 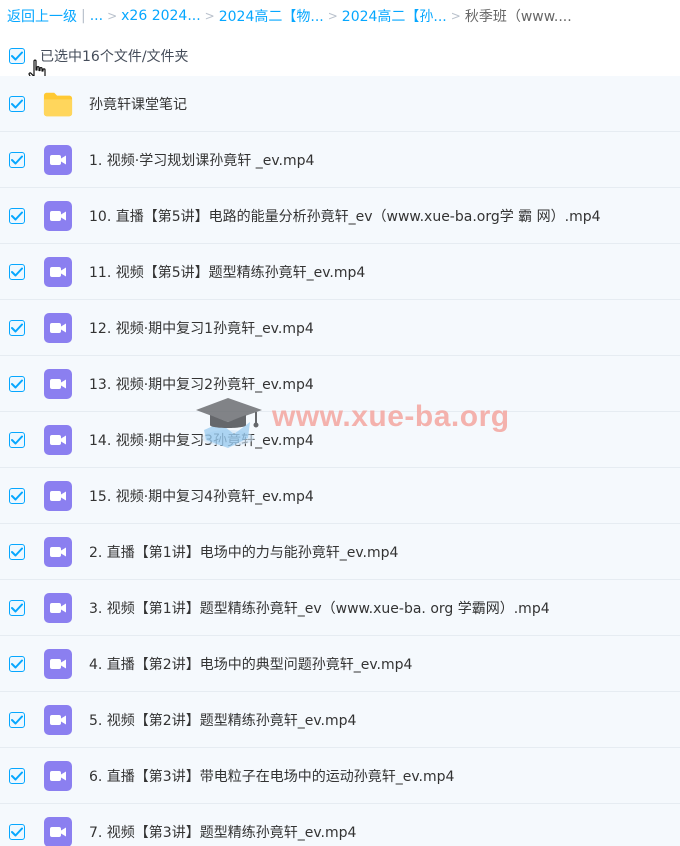 I want to click on file-row: 孙竟轩课堂笔记, so click(x=340, y=104).